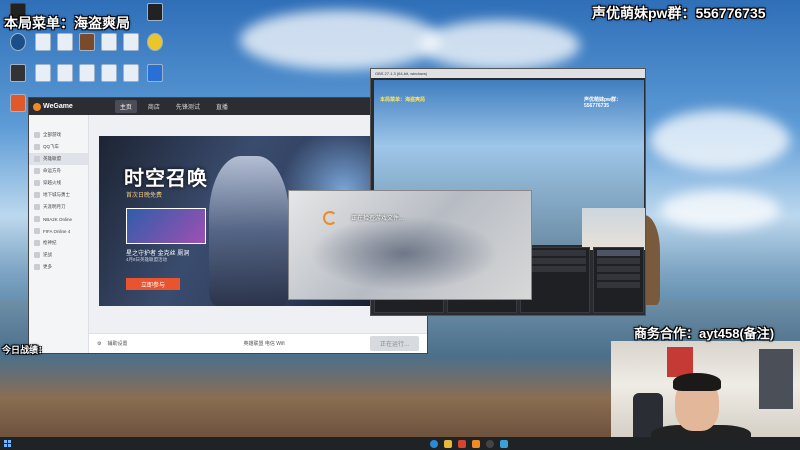  Describe the element at coordinates (249, 231) in the screenshot. I see `banner-hero-art` at that location.